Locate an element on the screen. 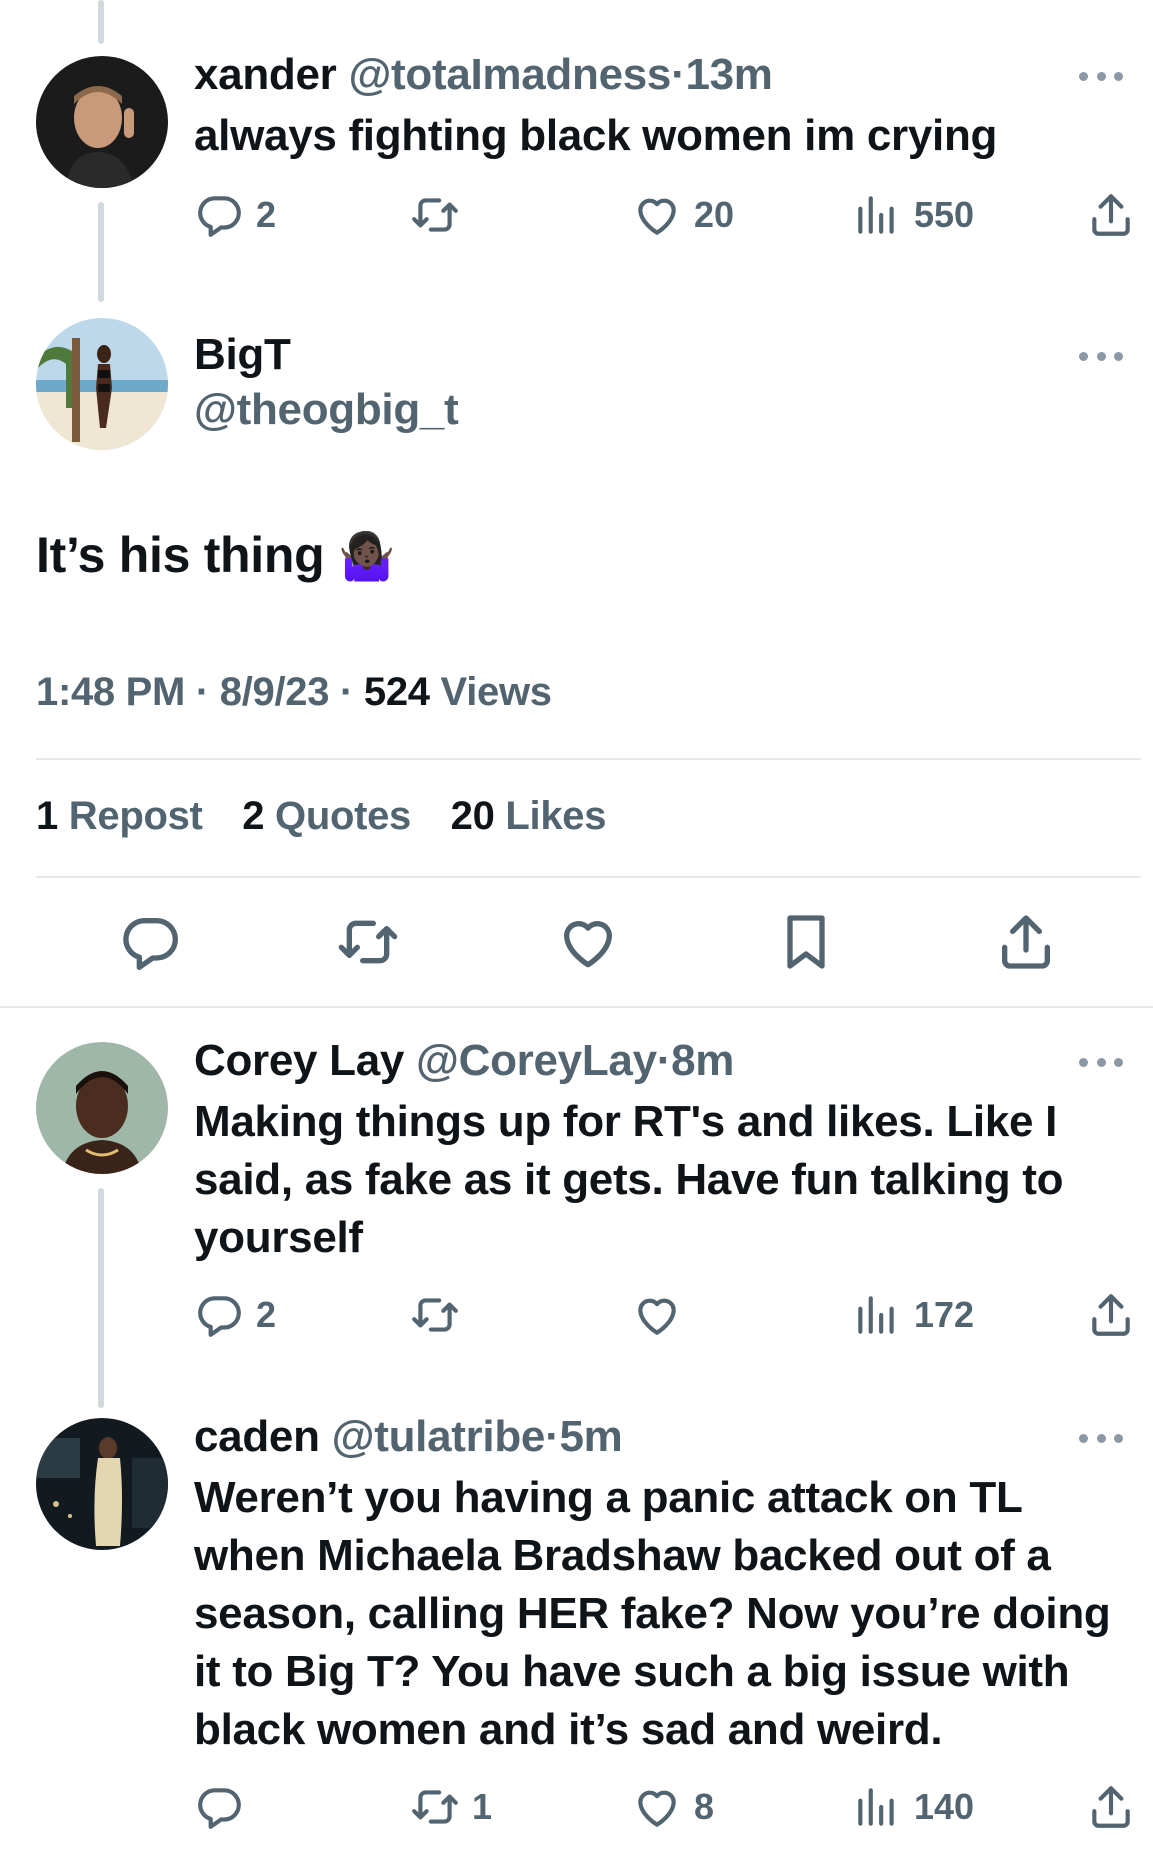 The image size is (1153, 1860). display-name: Corey Lay is located at coordinates (299, 1060).